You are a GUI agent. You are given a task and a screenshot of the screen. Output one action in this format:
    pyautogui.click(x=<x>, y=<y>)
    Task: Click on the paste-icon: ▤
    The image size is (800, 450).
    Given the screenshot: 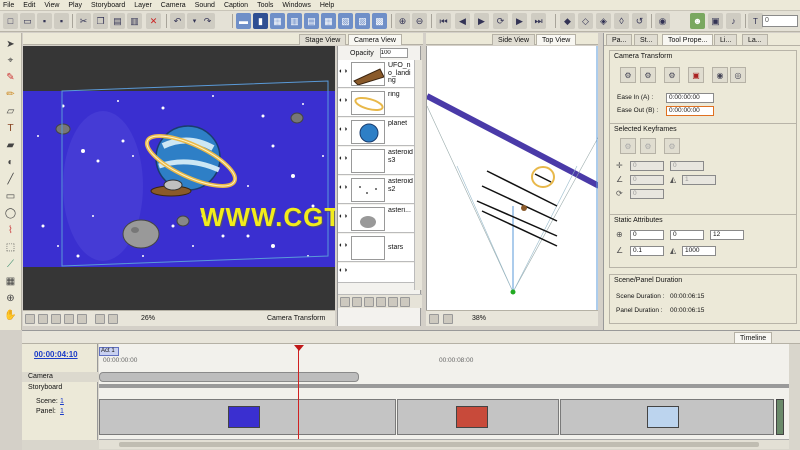 What is the action you would take?
    pyautogui.click(x=117, y=21)
    